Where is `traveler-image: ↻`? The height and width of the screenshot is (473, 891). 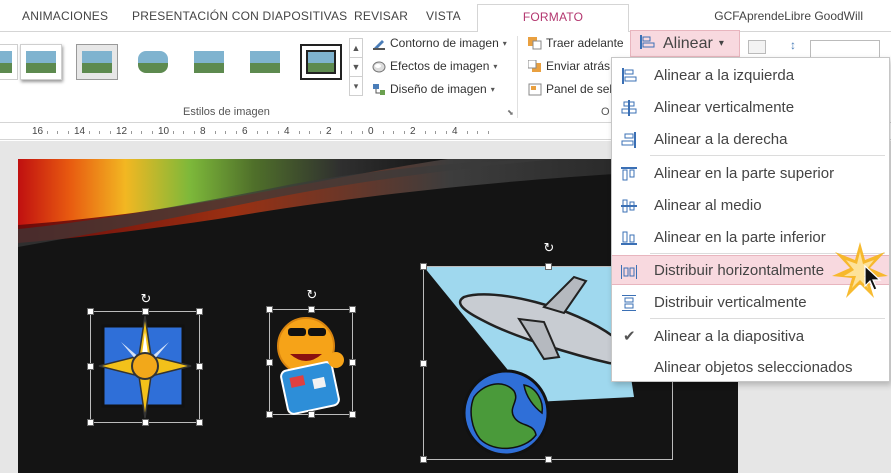
traveler-image: ↻ is located at coordinates (311, 353).